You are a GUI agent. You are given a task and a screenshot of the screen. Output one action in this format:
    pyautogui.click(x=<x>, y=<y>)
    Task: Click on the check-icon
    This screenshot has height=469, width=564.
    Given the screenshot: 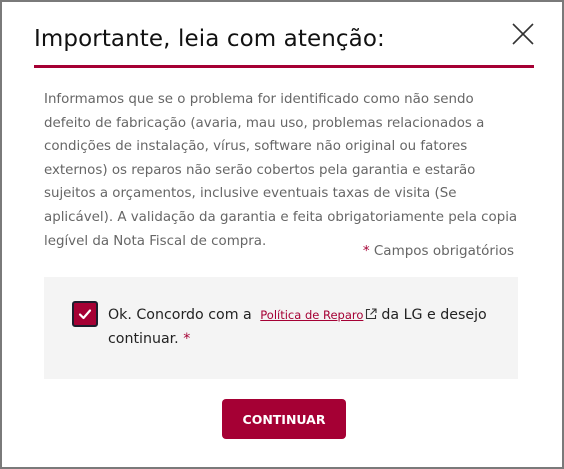 What is the action you would take?
    pyautogui.click(x=85, y=314)
    